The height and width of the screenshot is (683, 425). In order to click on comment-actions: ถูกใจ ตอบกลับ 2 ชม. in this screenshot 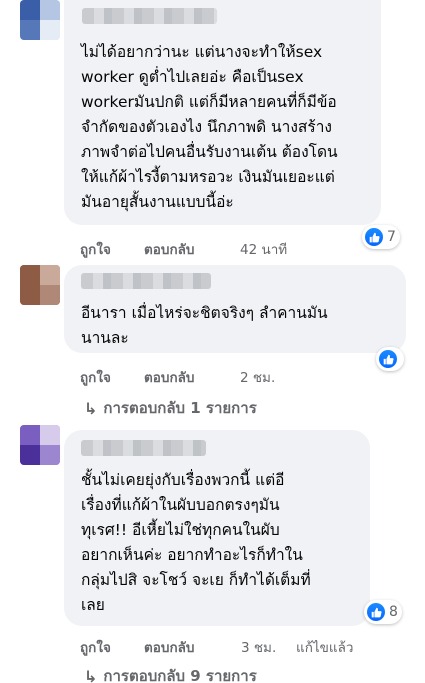, I will do `click(177, 377)`.